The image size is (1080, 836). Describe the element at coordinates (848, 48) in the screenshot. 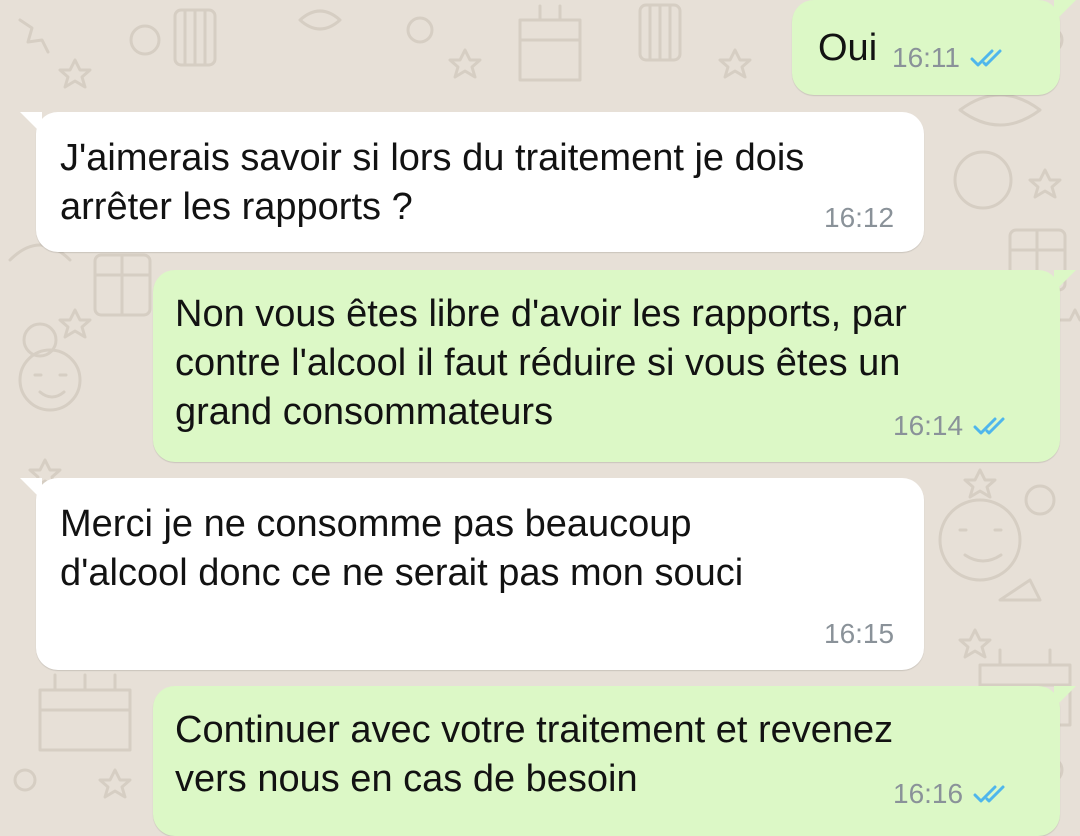

I see `message-text: Oui` at that location.